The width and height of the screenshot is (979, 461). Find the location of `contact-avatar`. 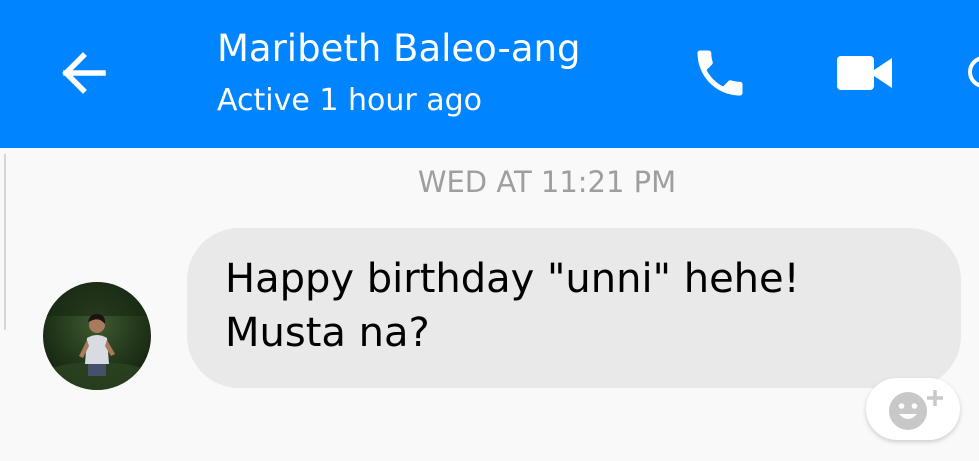

contact-avatar is located at coordinates (97, 336).